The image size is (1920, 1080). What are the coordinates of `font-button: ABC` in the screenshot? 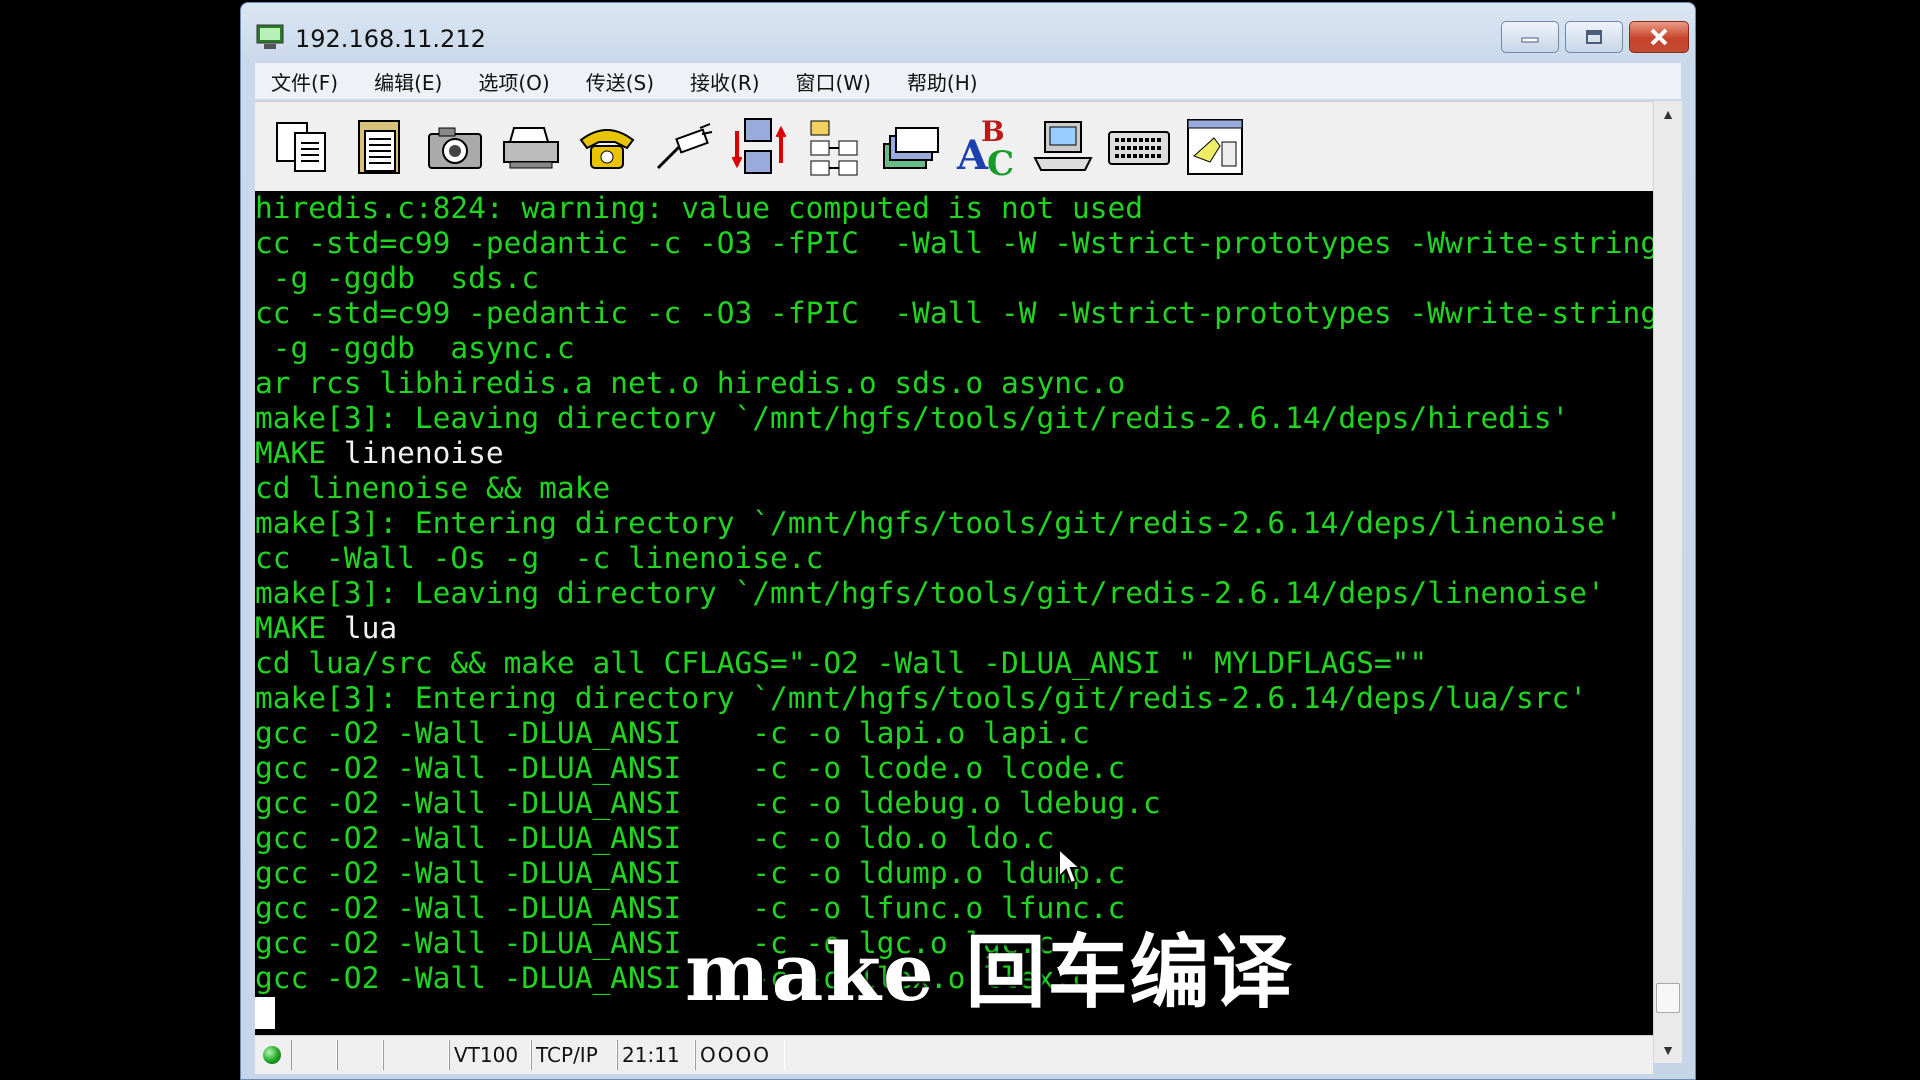 It's located at (987, 147).